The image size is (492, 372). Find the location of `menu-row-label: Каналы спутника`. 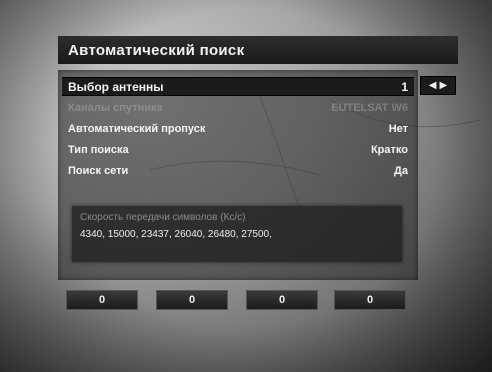

menu-row-label: Каналы спутника is located at coordinates (115, 107).